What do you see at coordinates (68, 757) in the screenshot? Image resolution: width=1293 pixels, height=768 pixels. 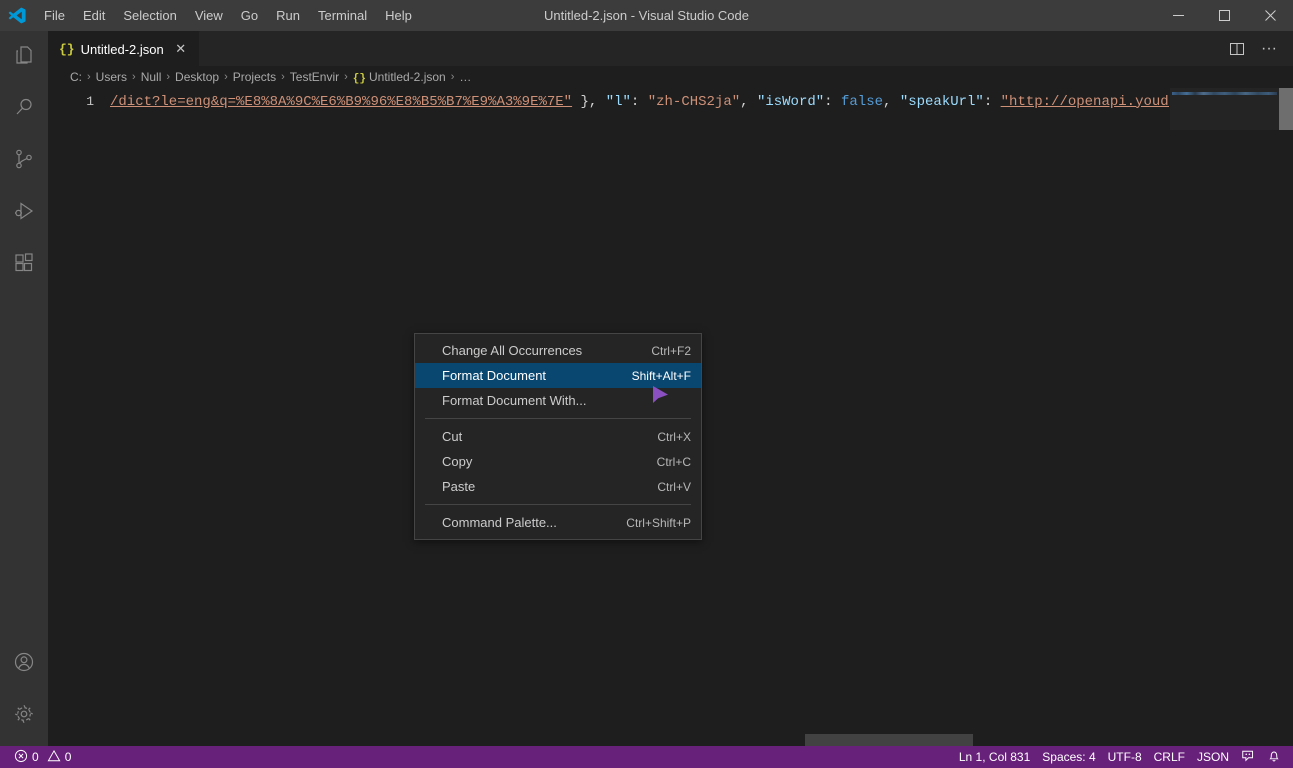 I see `warning-count: 0` at bounding box center [68, 757].